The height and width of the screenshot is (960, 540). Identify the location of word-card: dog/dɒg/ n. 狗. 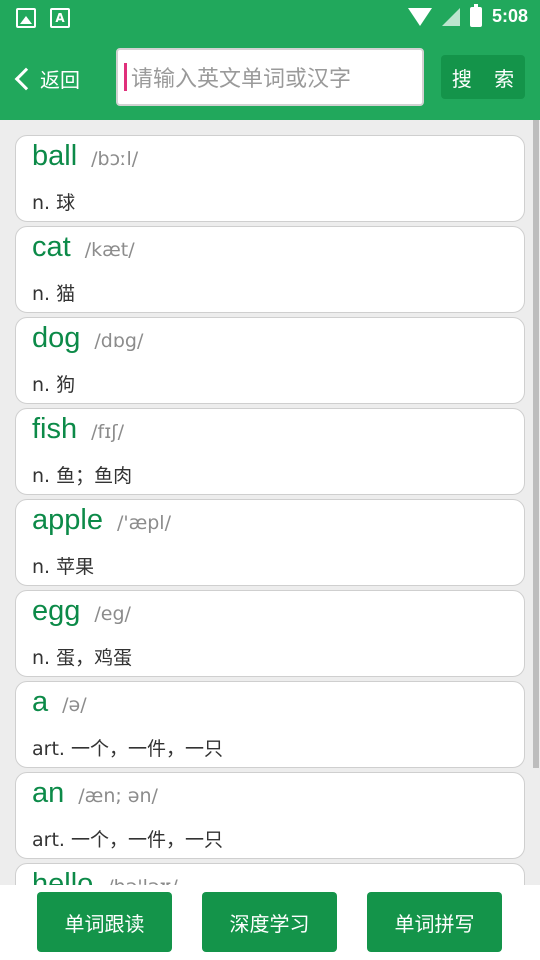
(270, 360).